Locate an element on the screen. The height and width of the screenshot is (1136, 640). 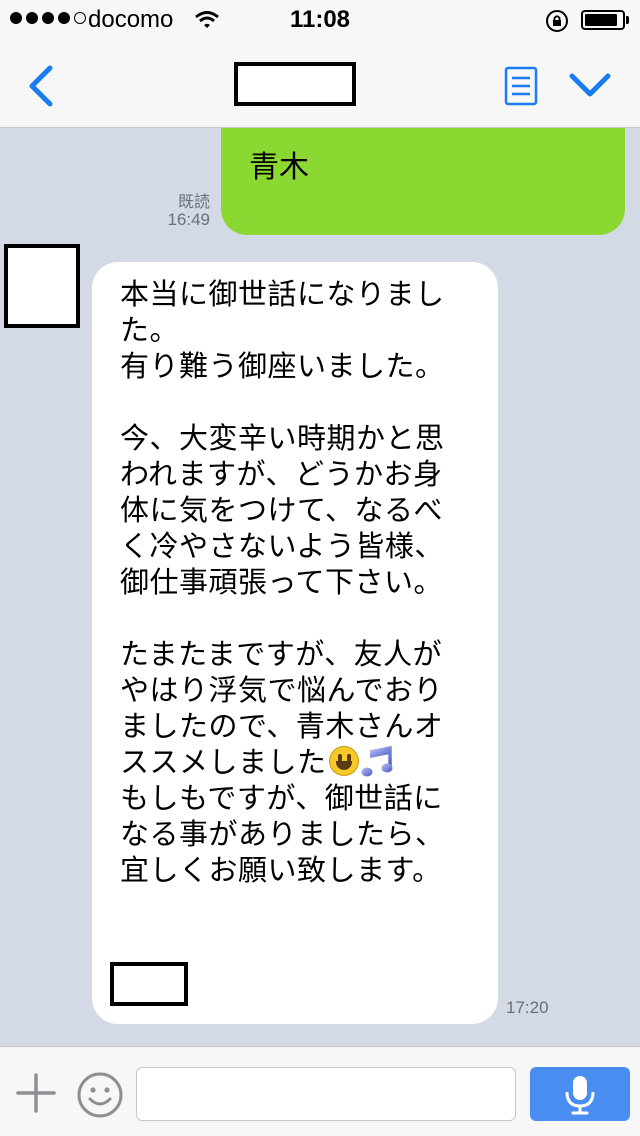
sent-message-text: 青木 is located at coordinates (279, 167).